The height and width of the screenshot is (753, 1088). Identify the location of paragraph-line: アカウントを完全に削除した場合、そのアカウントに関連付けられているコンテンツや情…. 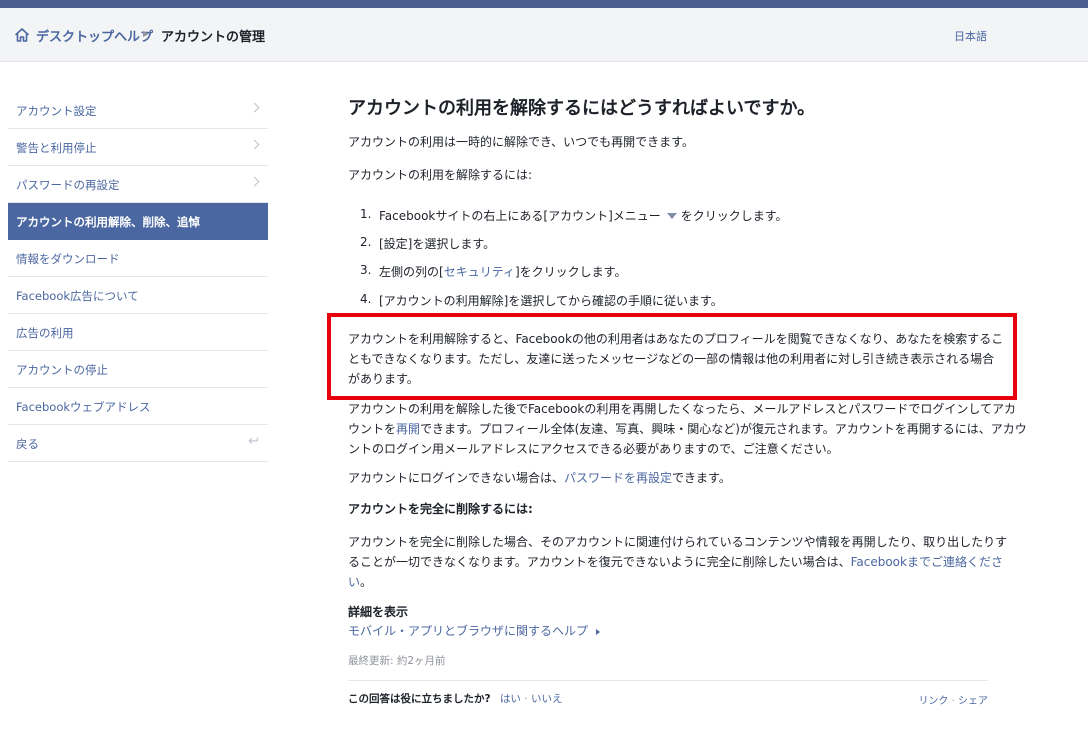
(678, 542).